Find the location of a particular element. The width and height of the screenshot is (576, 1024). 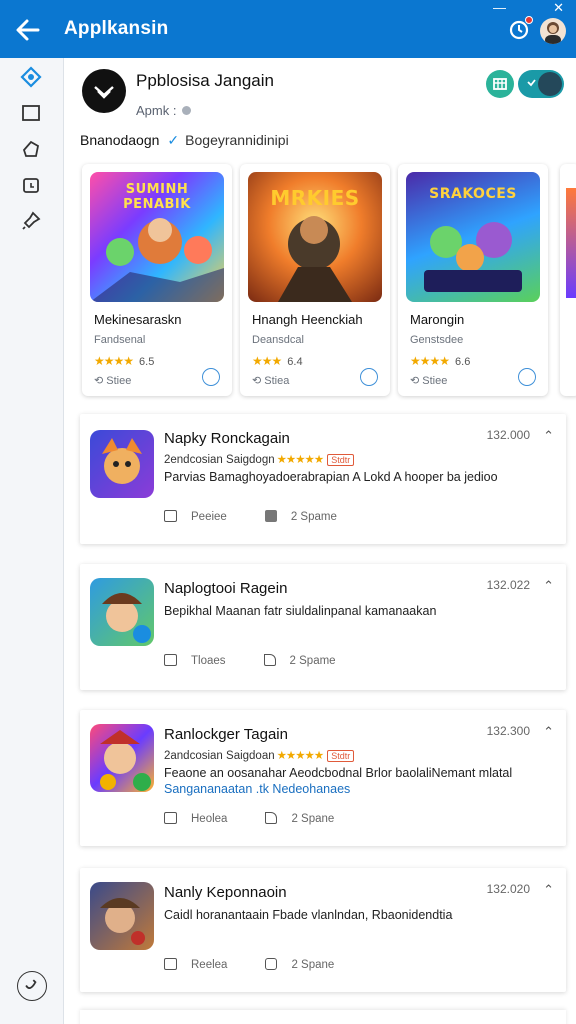

game-art-title: SUMINH PENABIK is located at coordinates (157, 197).